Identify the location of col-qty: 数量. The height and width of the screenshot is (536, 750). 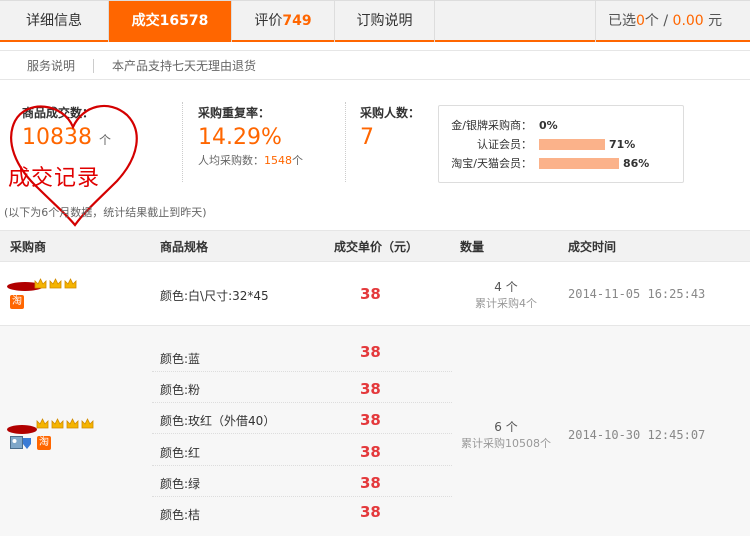
(472, 247).